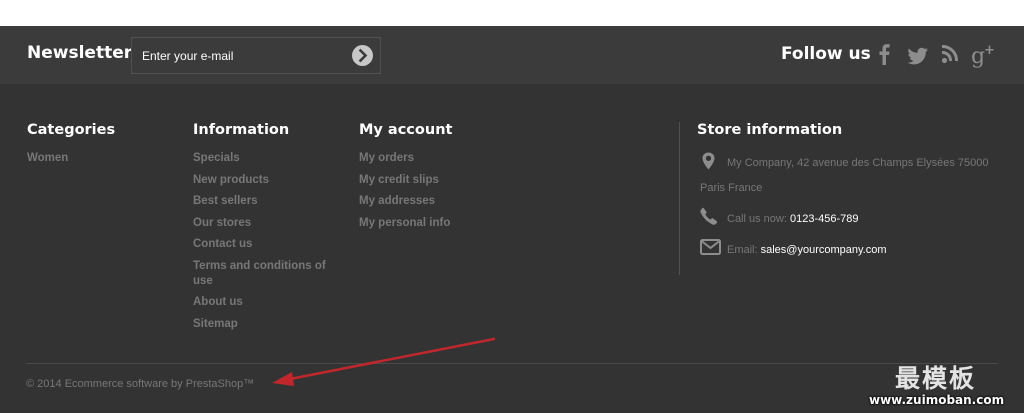  I want to click on annotation-arrow, so click(384, 361).